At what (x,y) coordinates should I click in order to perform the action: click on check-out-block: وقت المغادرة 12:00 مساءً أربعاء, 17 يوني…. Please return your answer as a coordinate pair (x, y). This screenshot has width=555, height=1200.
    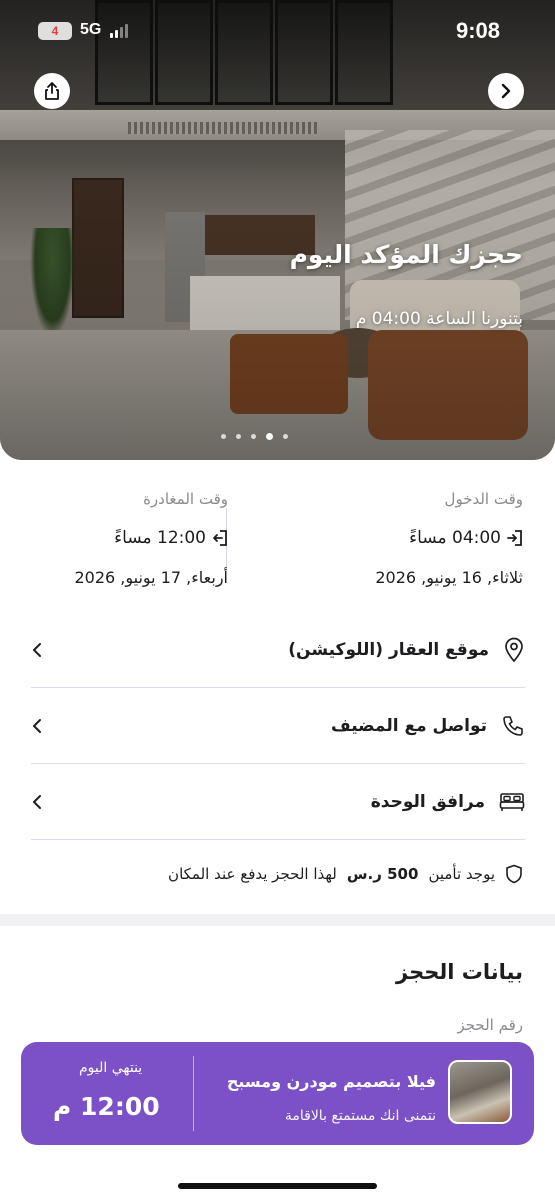
    Looking at the image, I should click on (133, 538).